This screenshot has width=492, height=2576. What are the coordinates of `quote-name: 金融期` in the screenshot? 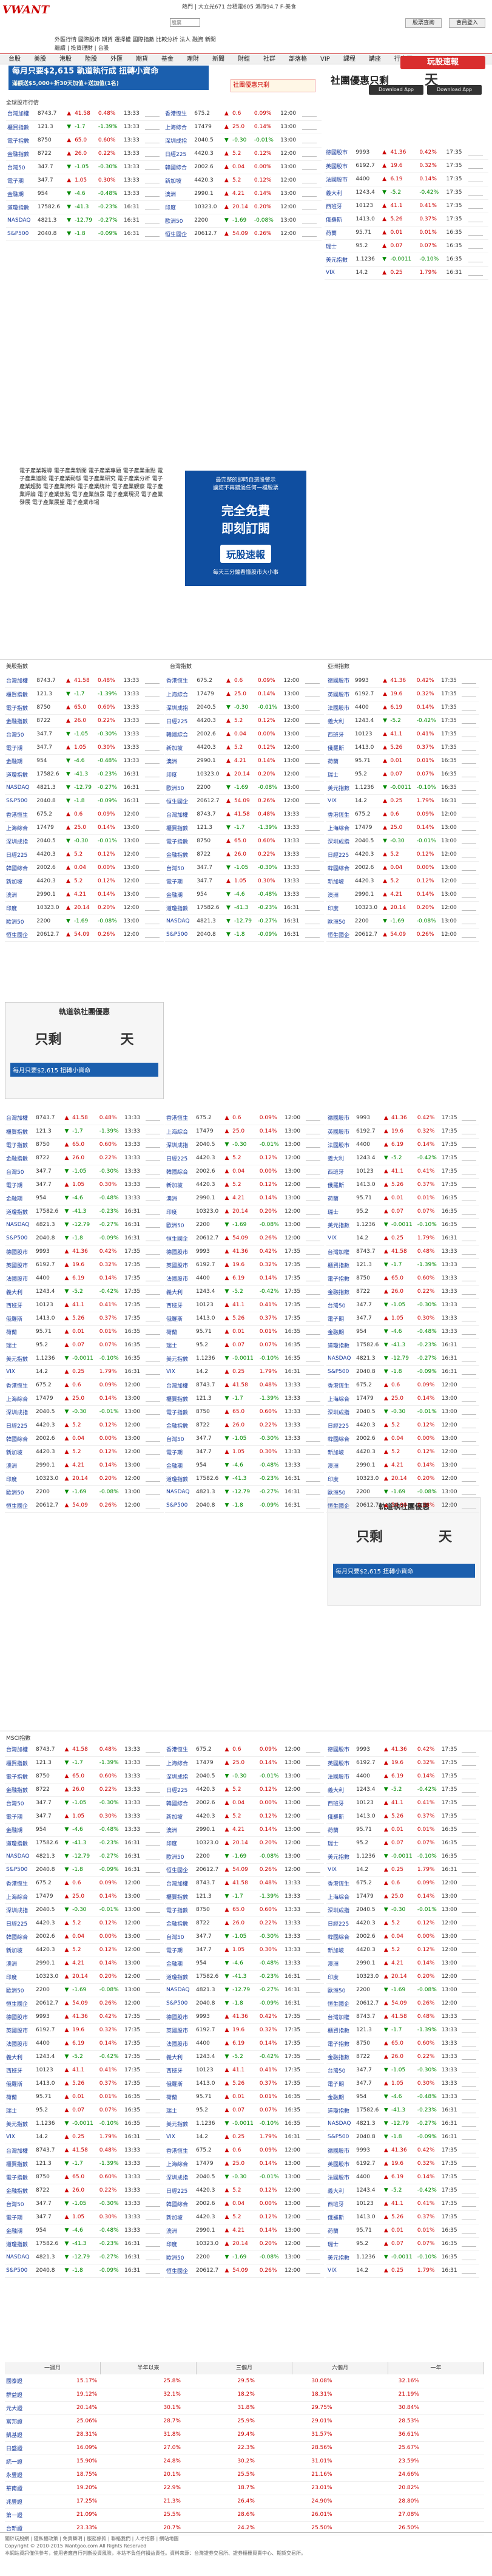 It's located at (21, 194).